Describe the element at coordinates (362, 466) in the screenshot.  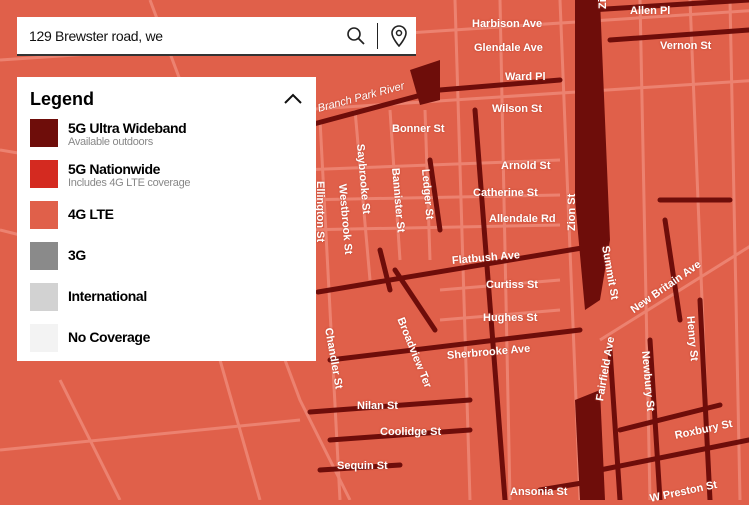
I see `street-label: Sequin St` at that location.